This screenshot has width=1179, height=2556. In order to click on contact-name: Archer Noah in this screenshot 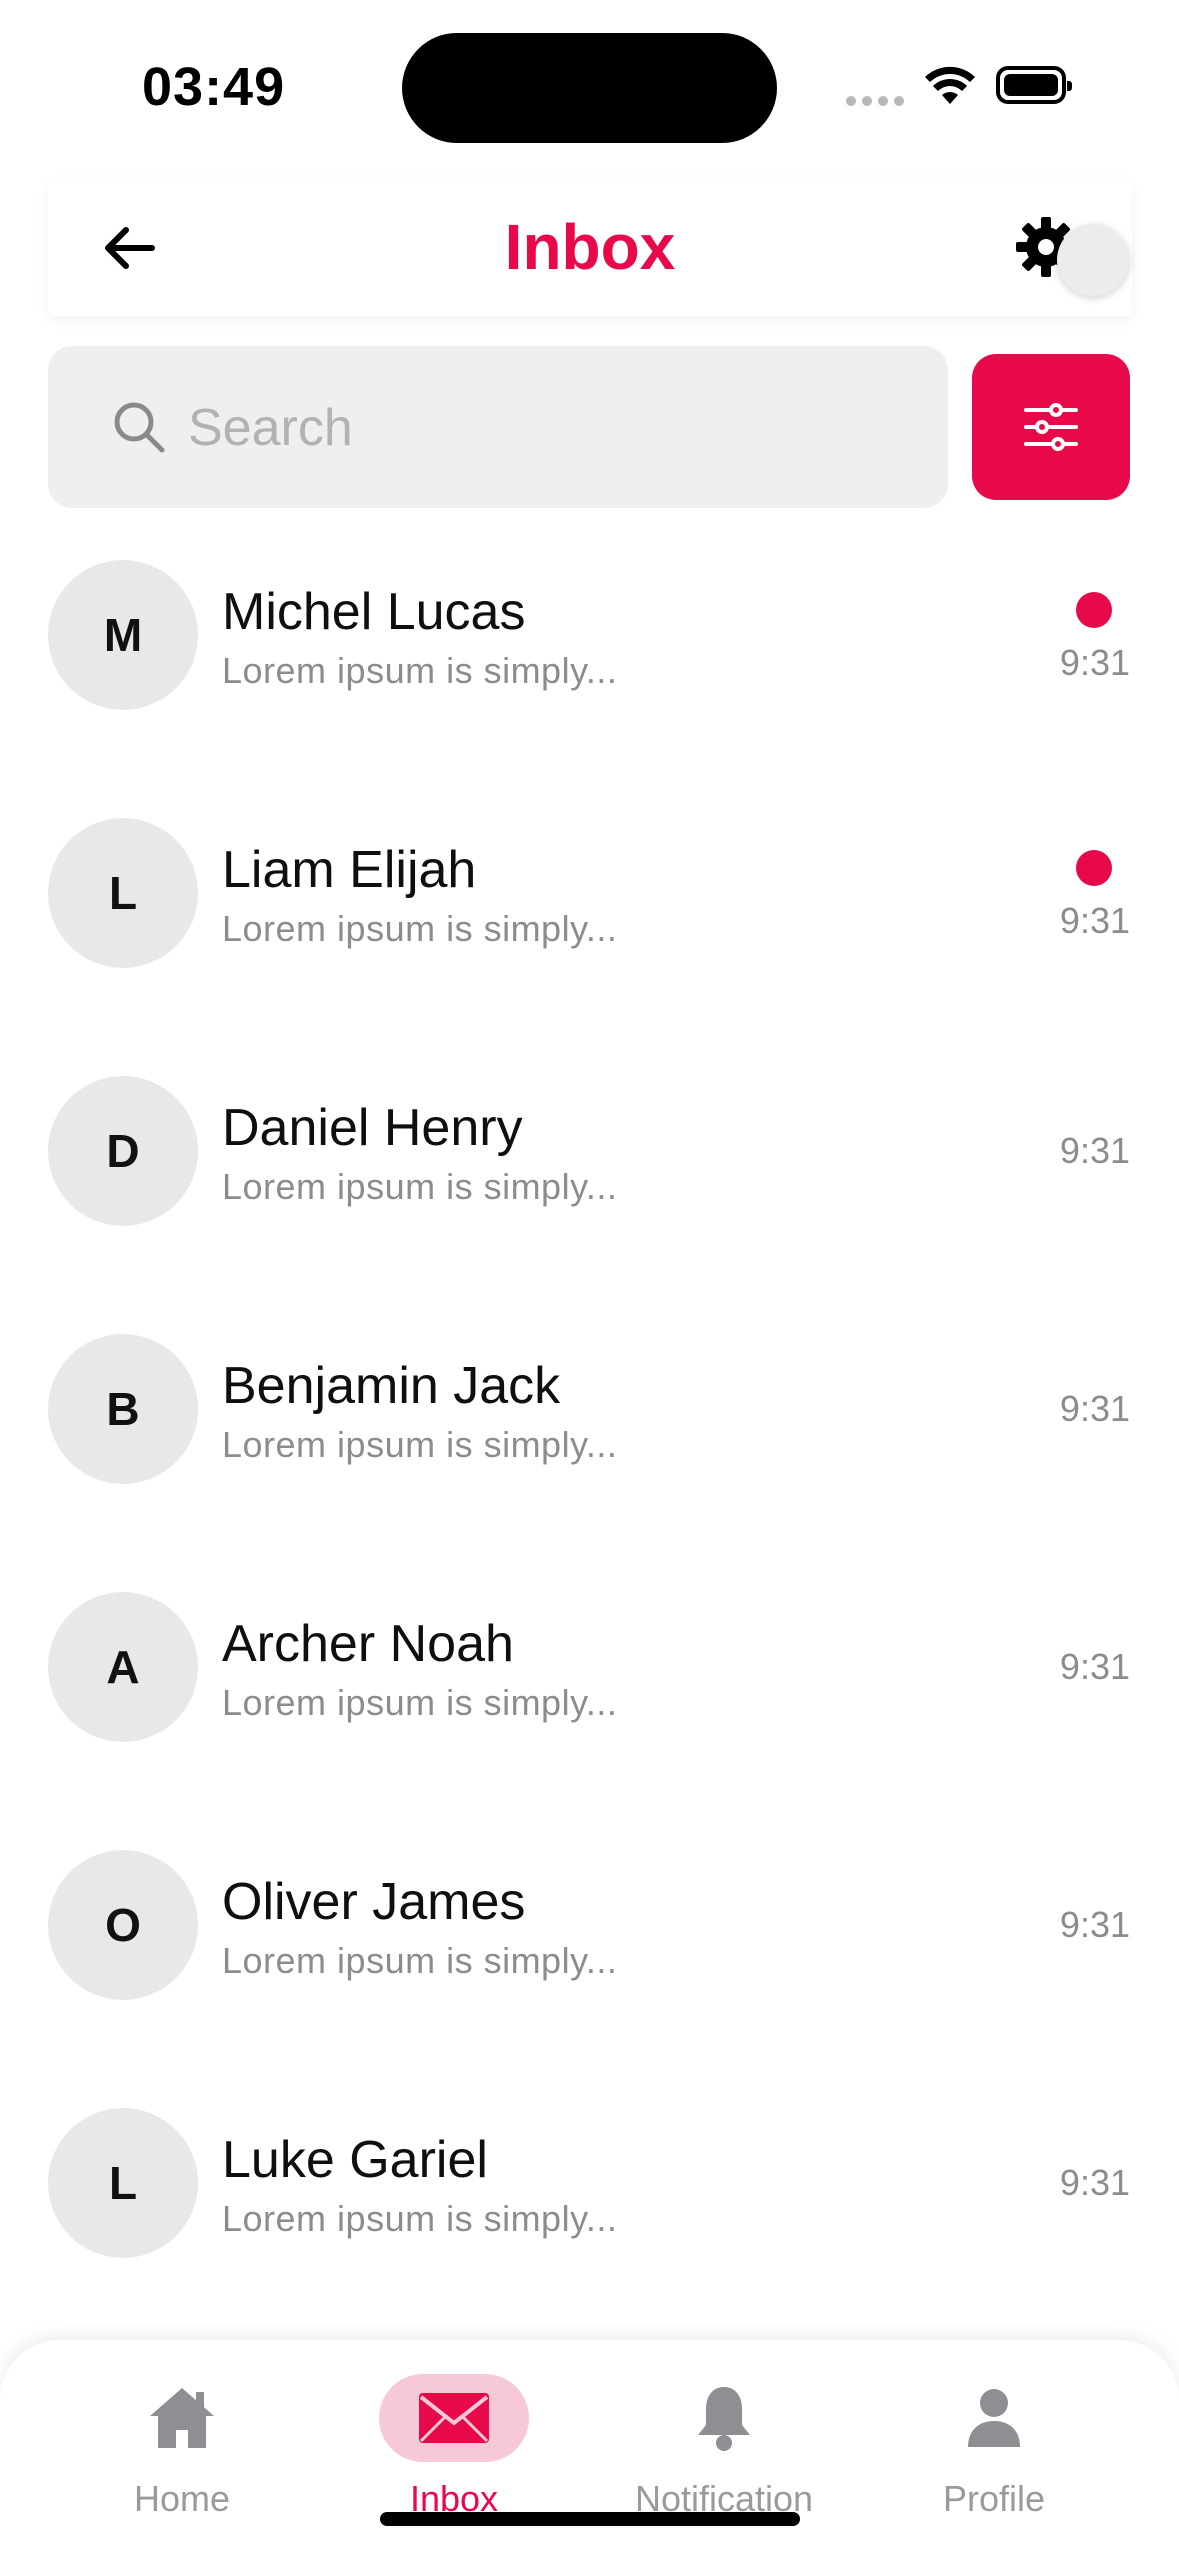, I will do `click(368, 1644)`.